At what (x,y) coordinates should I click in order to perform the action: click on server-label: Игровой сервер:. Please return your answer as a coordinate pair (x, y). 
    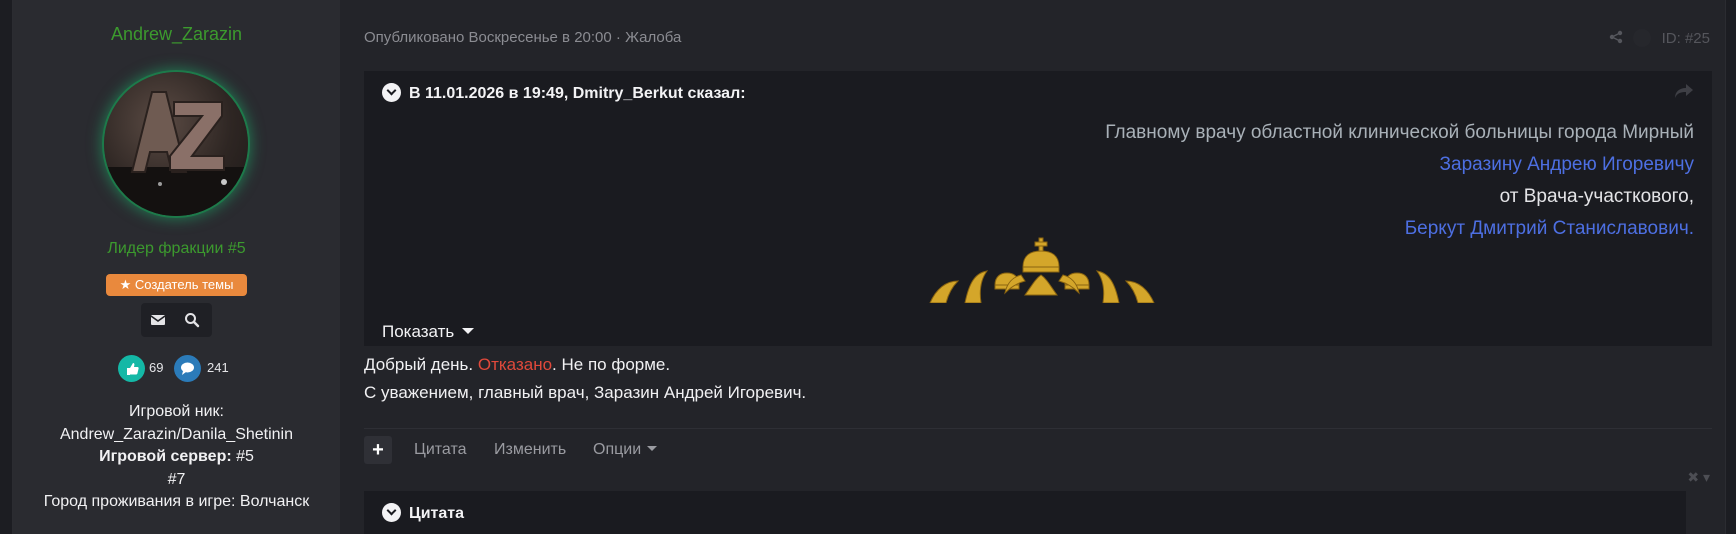
    Looking at the image, I should click on (165, 456).